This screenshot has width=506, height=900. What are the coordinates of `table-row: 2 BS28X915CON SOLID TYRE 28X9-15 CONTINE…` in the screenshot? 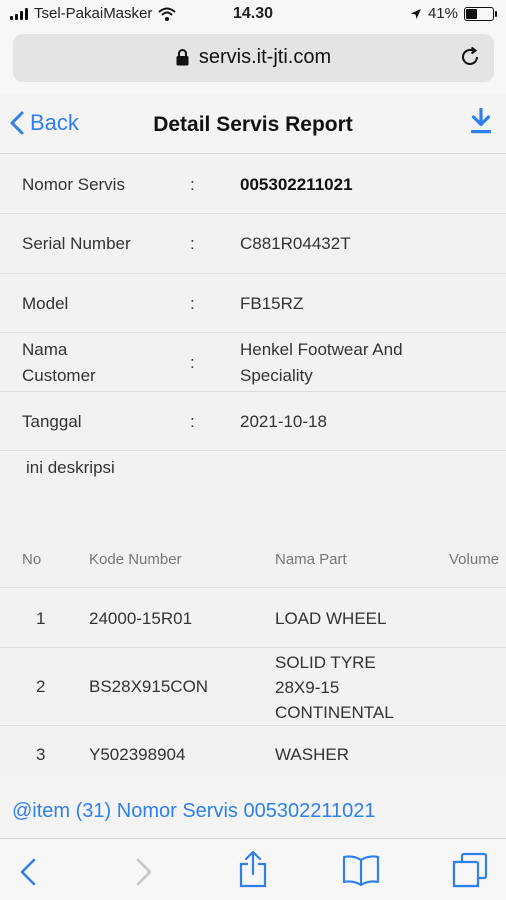 It's located at (253, 687).